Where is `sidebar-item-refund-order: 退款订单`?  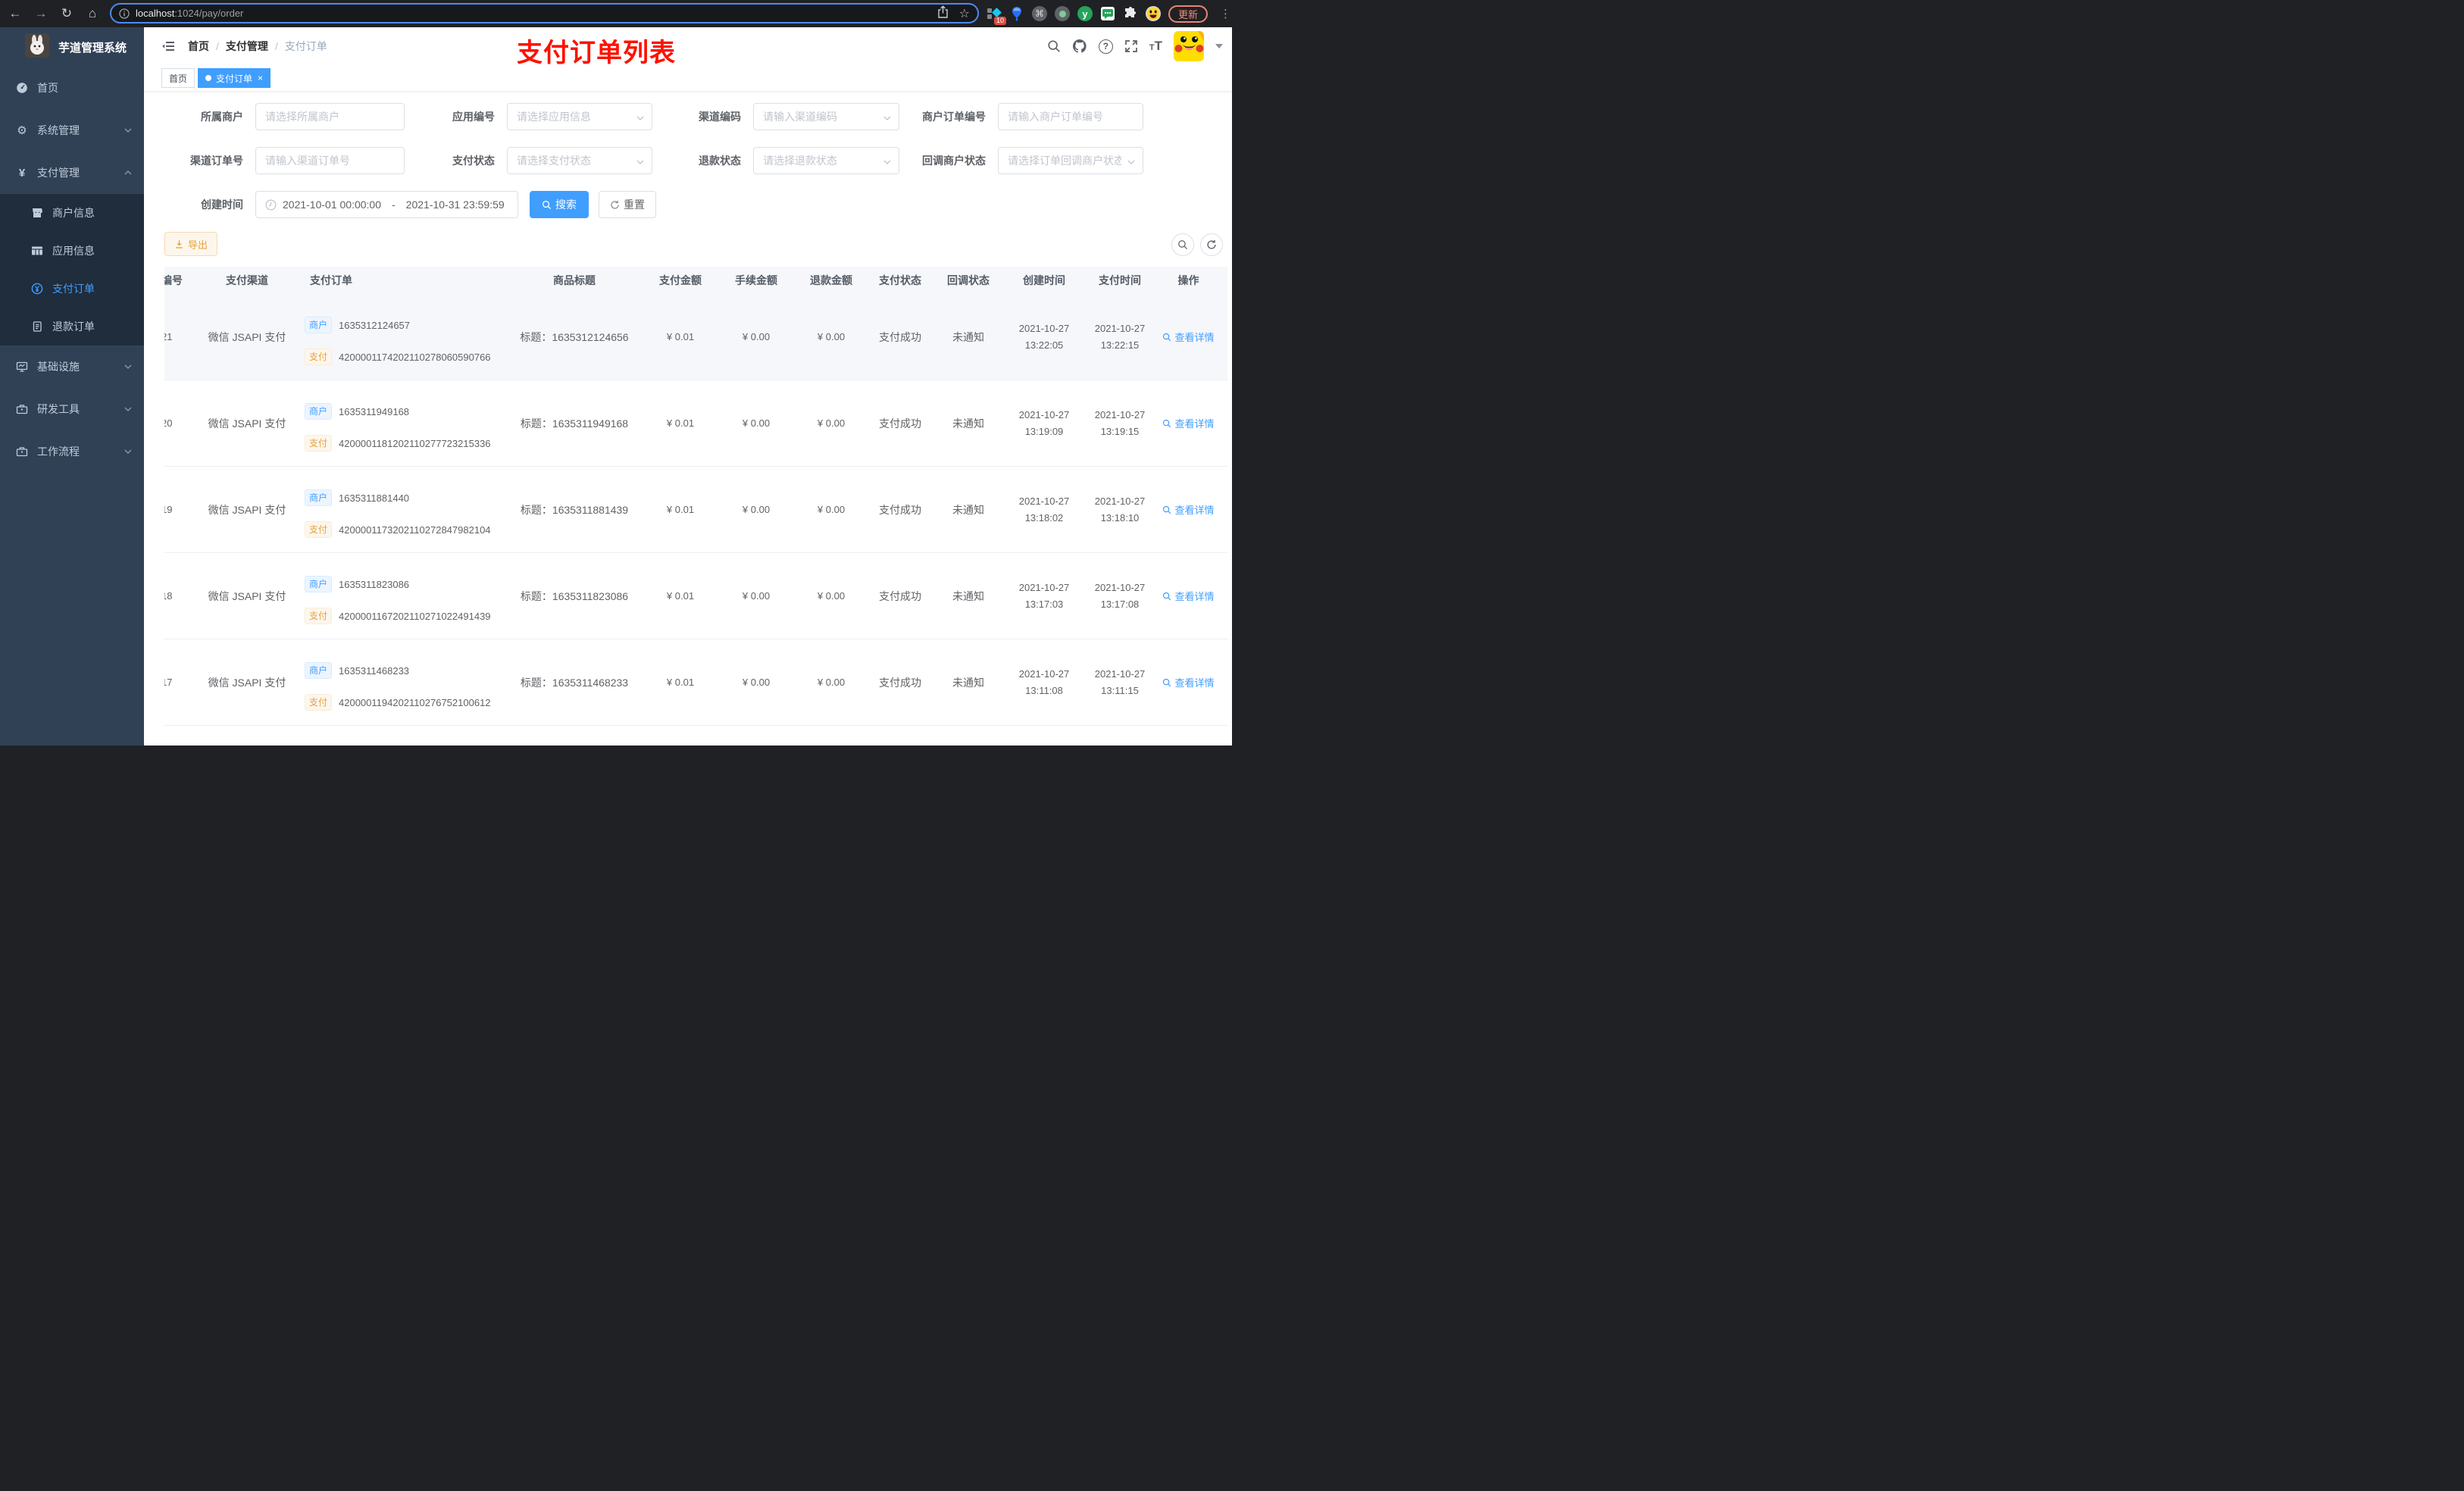 sidebar-item-refund-order: 退款订单 is located at coordinates (72, 326).